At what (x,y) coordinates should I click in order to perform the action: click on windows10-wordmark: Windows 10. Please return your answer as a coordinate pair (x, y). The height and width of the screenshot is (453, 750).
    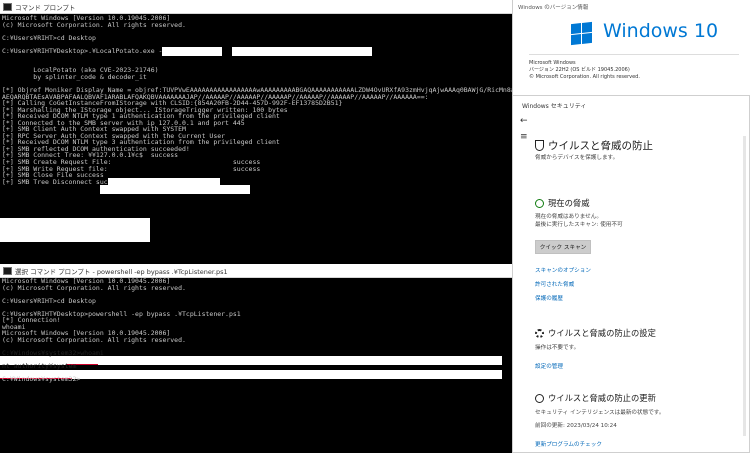
    Looking at the image, I should click on (661, 31).